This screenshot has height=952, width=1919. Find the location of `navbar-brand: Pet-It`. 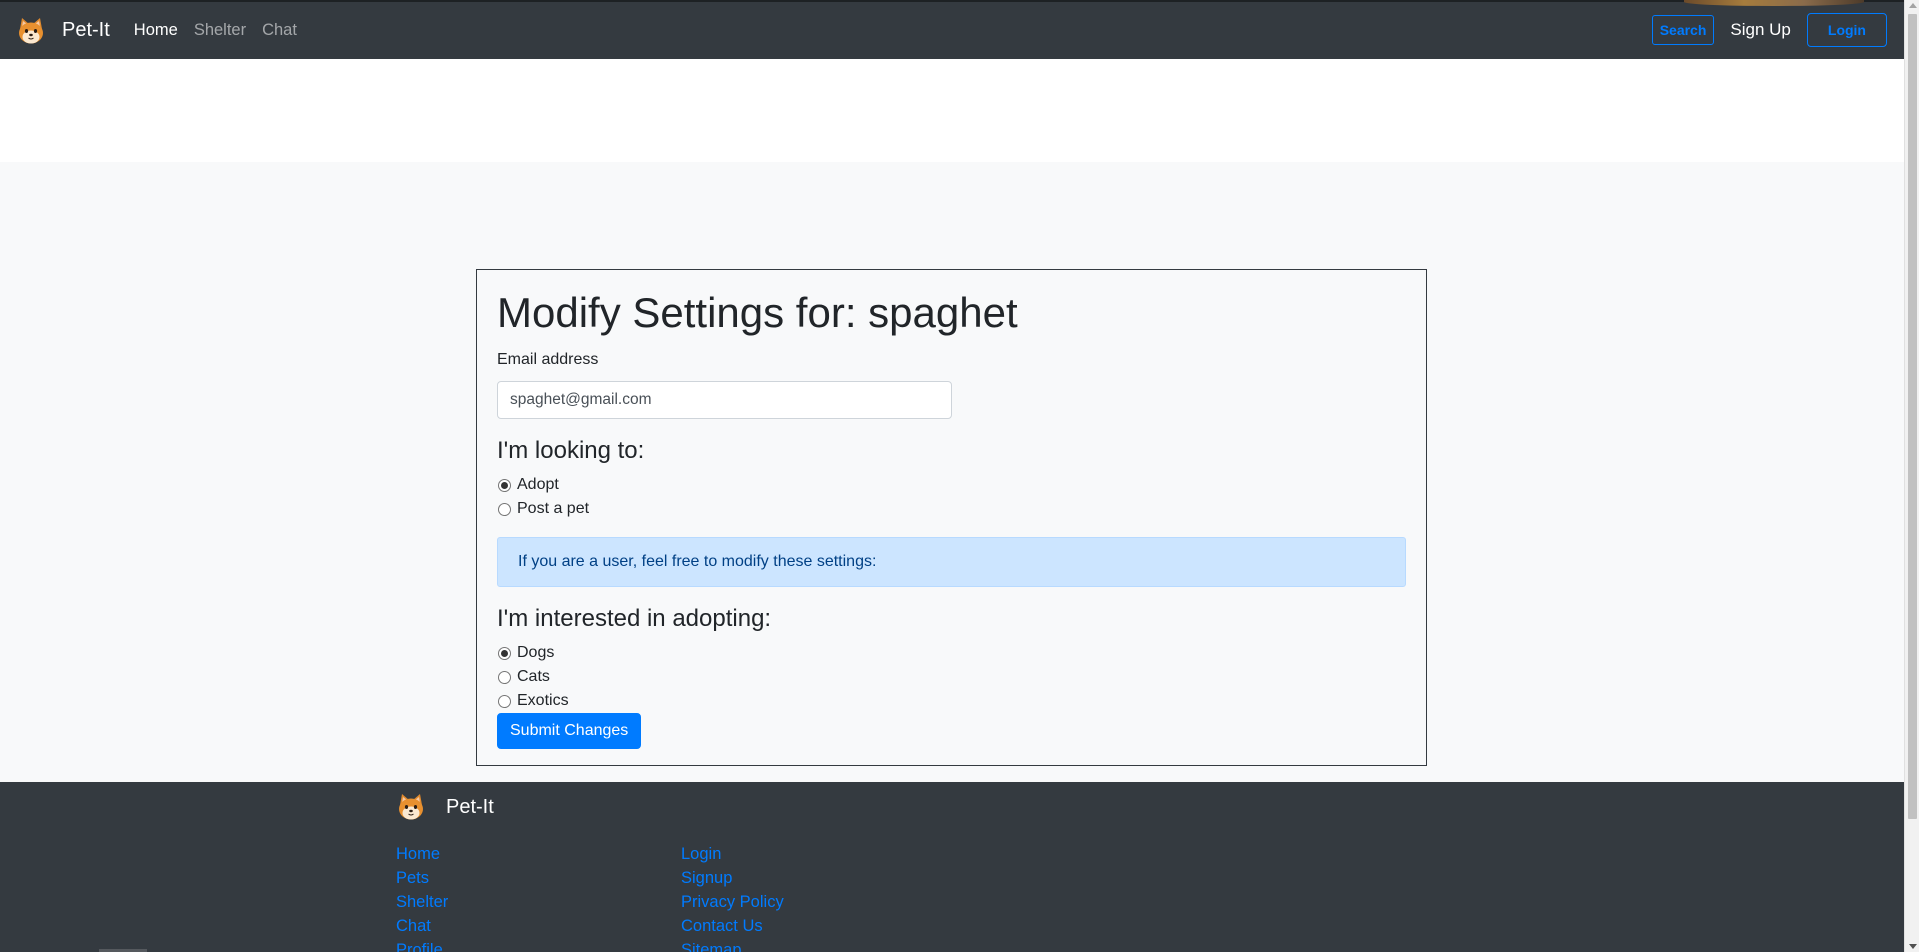

navbar-brand: Pet-It is located at coordinates (63, 31).